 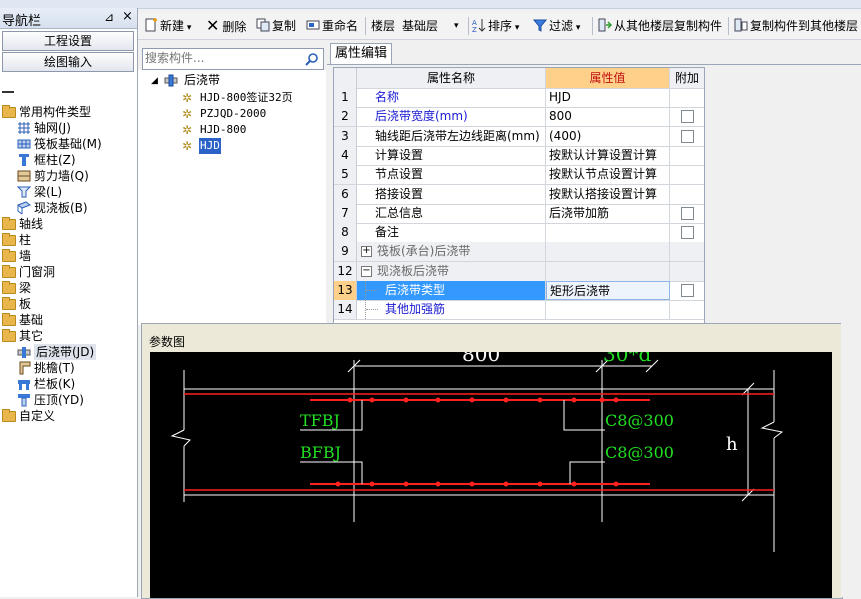 What do you see at coordinates (451, 136) in the screenshot?
I see `property-name: 轴线距后浇带左边线距离(mm)` at bounding box center [451, 136].